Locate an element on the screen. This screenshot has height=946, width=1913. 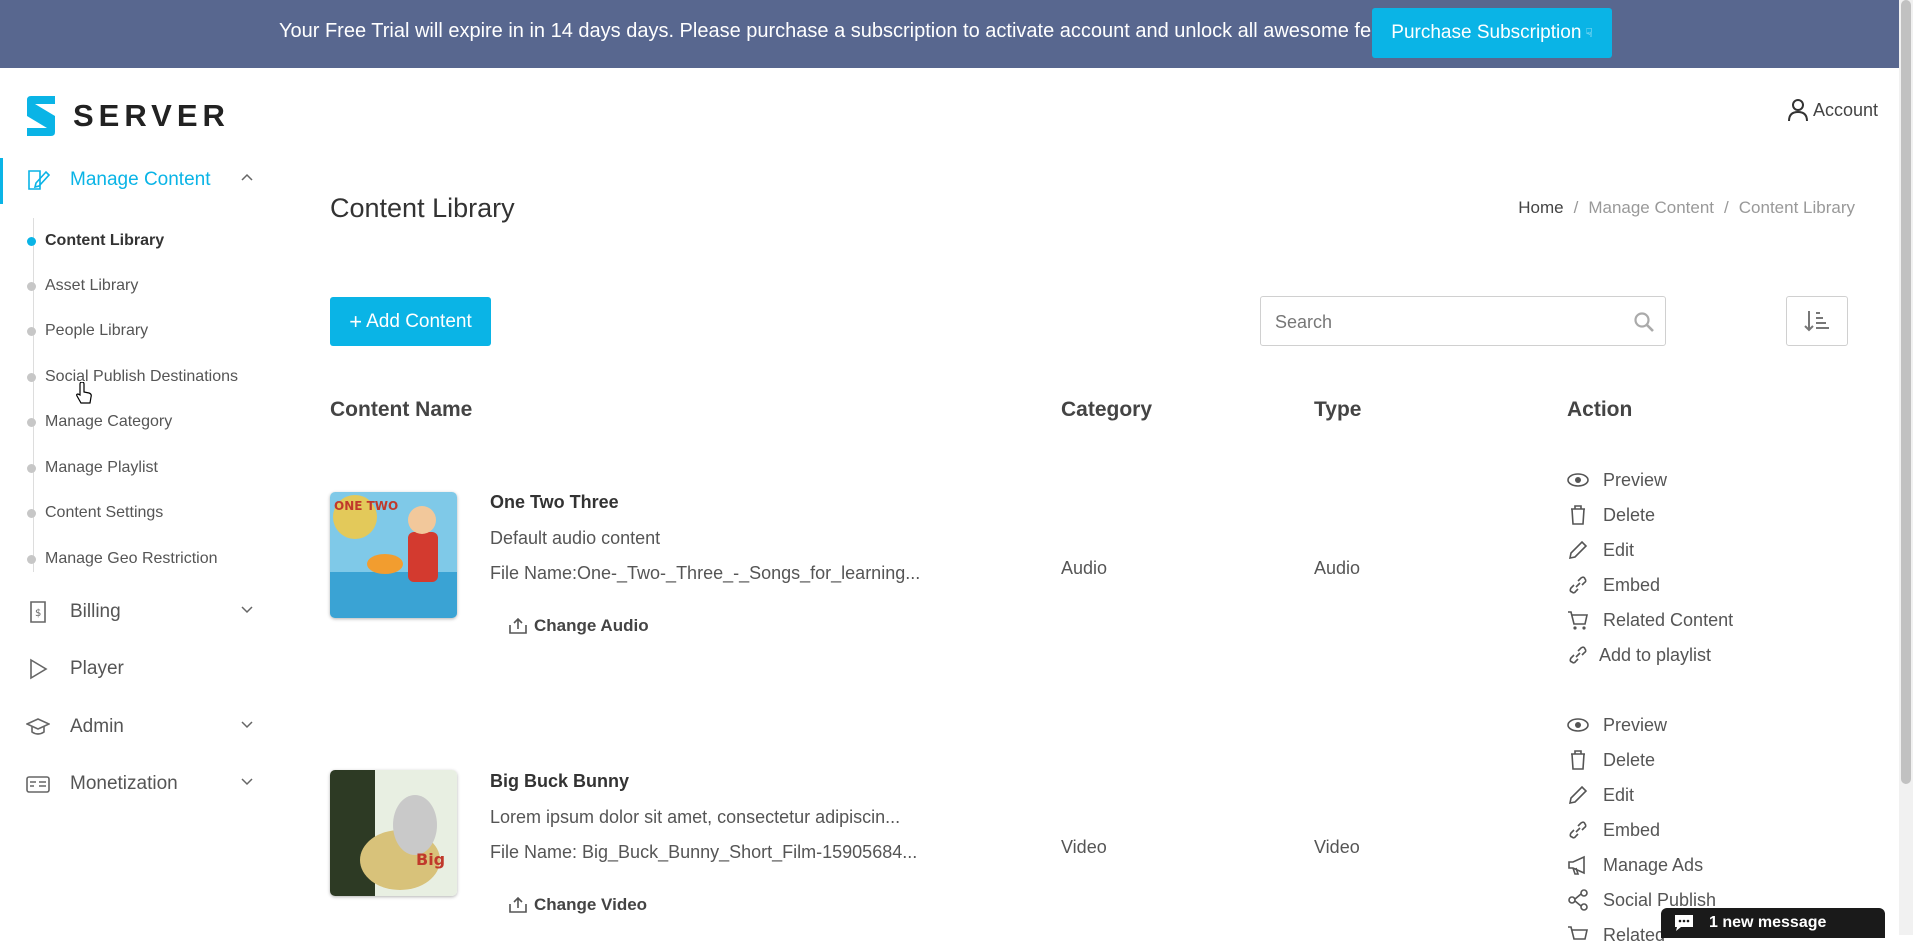
logo: SERVER is located at coordinates (127, 116).